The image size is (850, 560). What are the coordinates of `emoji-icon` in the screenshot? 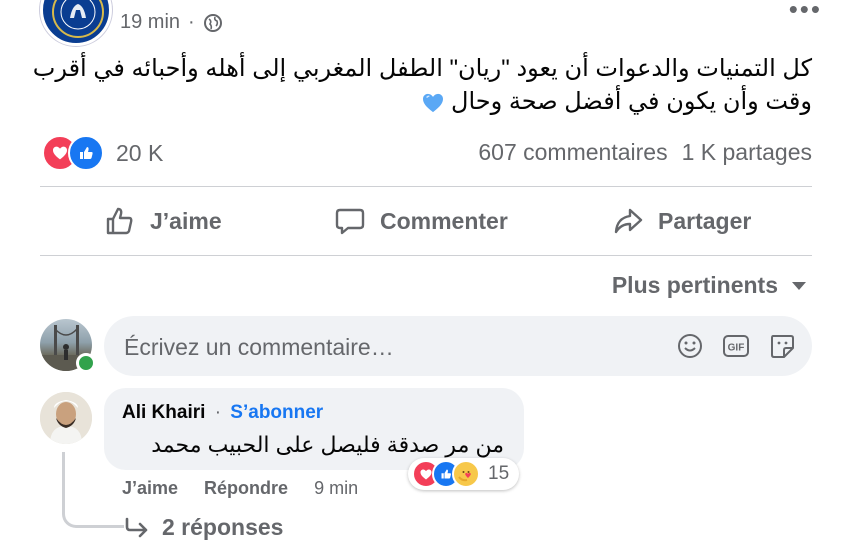 It's located at (690, 346).